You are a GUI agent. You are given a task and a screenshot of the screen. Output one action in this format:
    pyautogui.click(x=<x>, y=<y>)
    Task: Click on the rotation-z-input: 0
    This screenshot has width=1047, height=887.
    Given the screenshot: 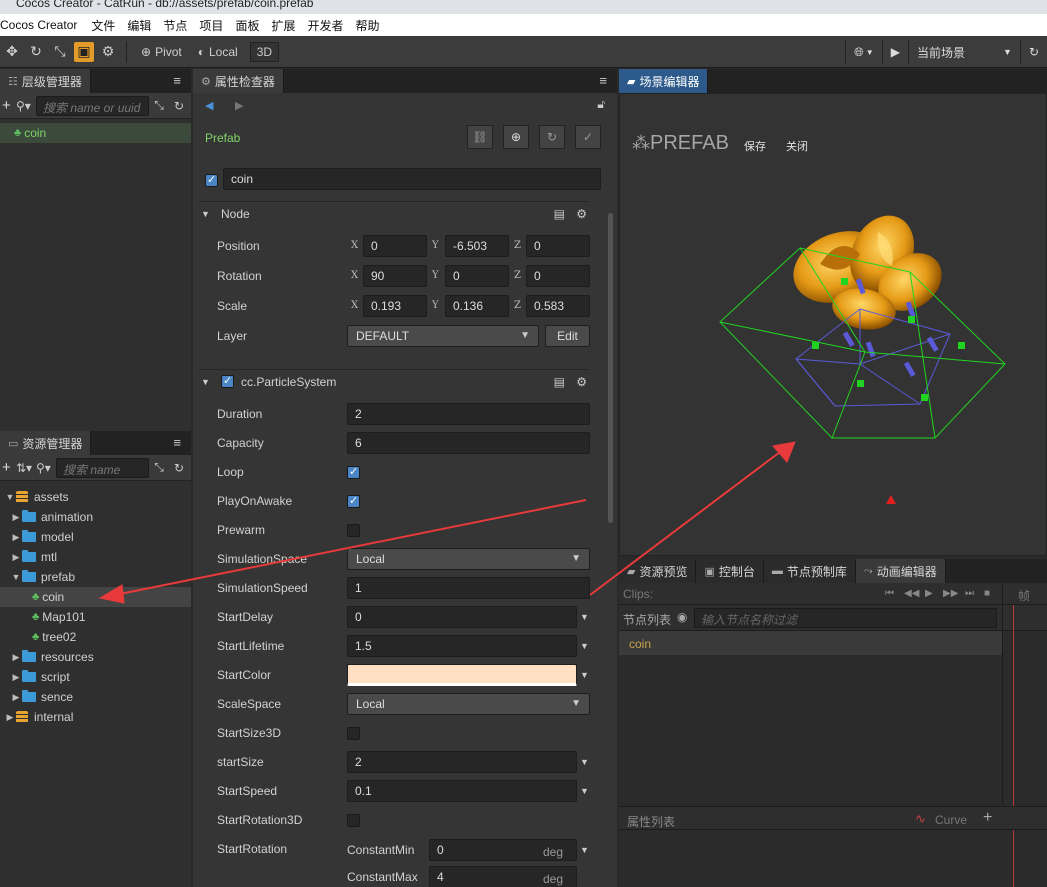 What is the action you would take?
    pyautogui.click(x=558, y=276)
    